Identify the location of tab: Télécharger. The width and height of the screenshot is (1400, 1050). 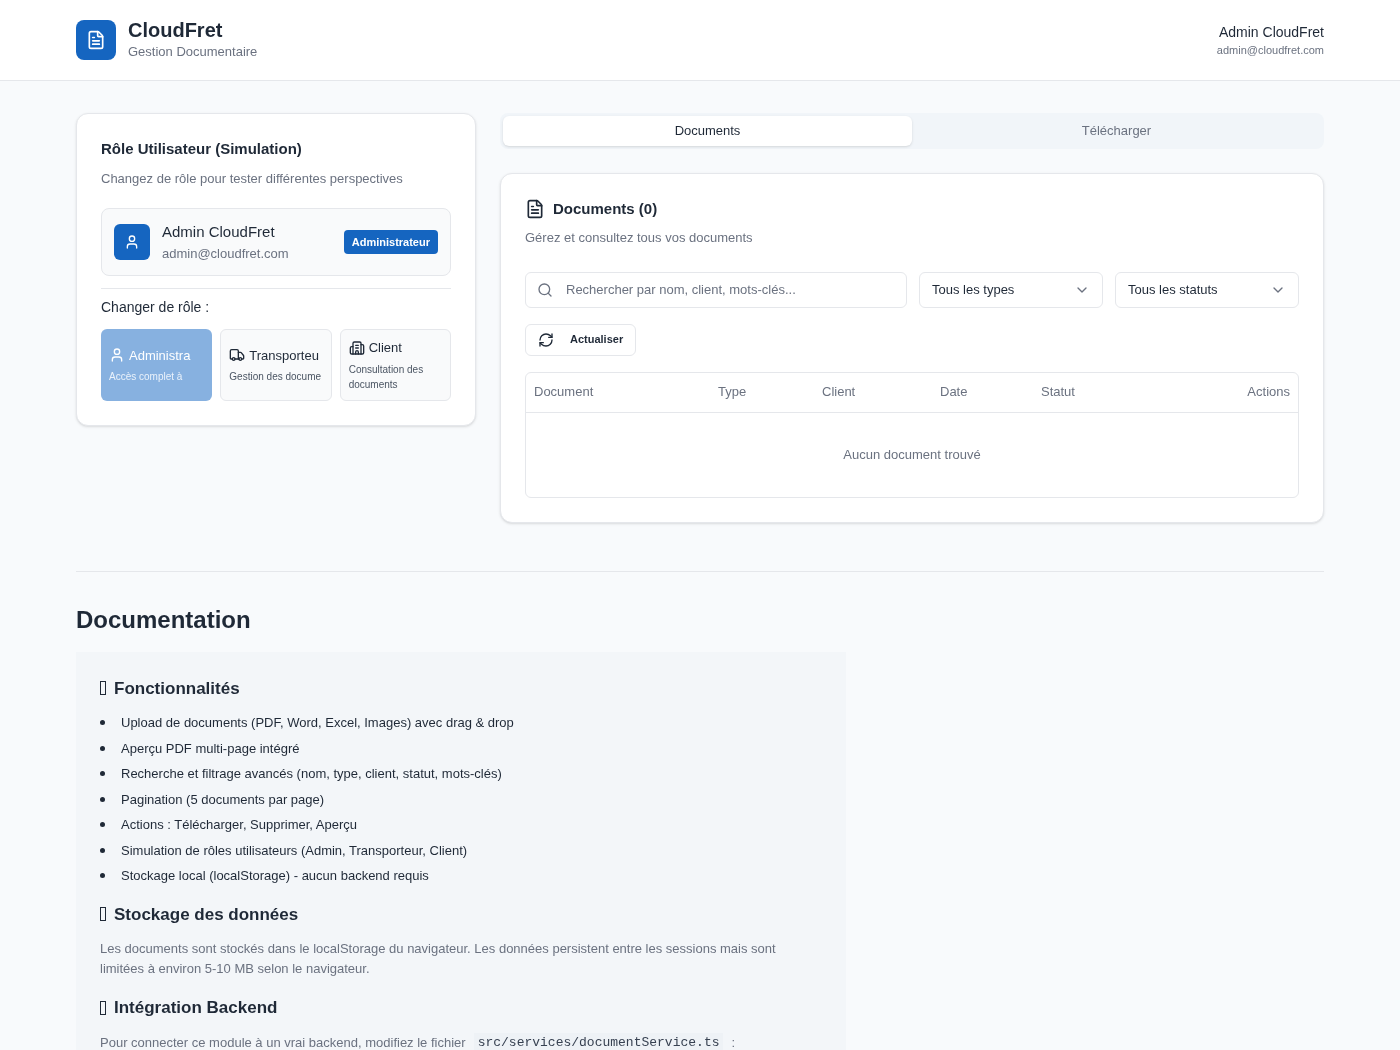
(1116, 131).